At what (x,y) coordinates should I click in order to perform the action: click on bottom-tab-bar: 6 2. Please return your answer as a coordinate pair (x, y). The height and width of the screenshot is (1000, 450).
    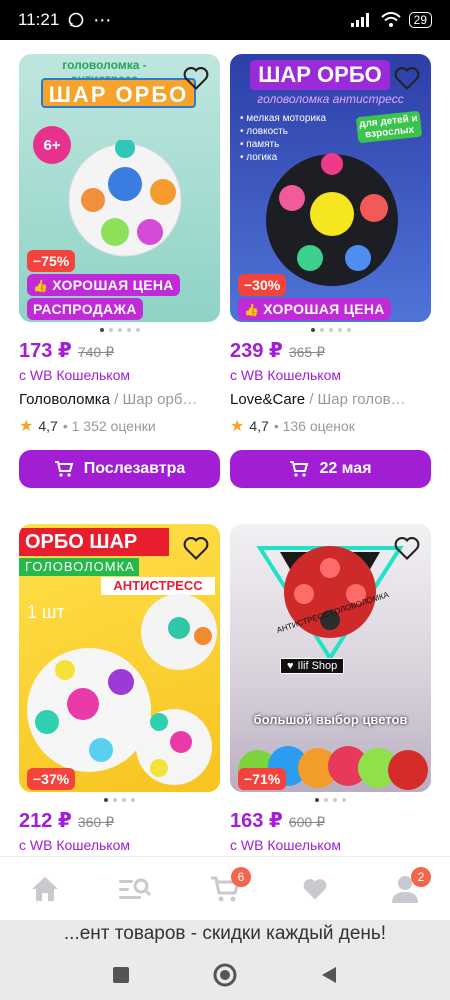
    Looking at the image, I should click on (225, 888).